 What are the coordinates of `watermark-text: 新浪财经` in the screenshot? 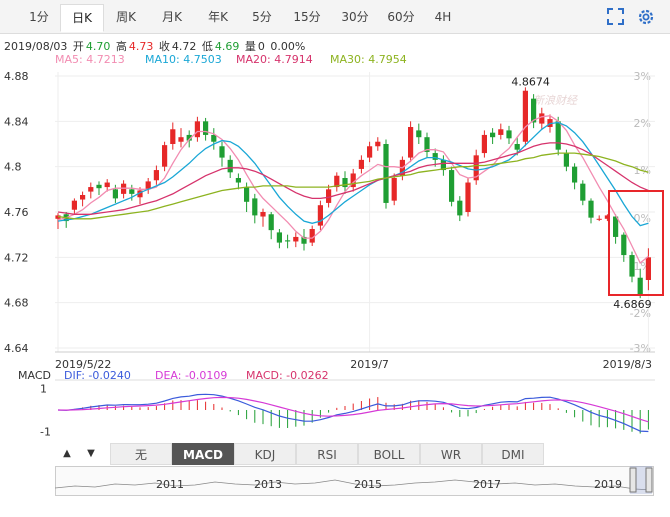 It's located at (555, 100).